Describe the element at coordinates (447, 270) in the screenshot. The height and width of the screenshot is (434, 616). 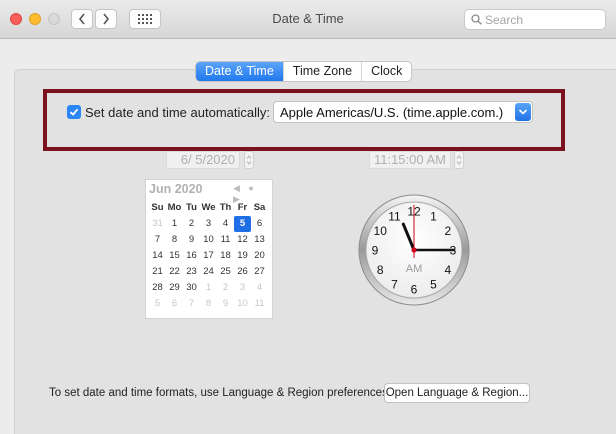
I see `clock-number: 4` at that location.